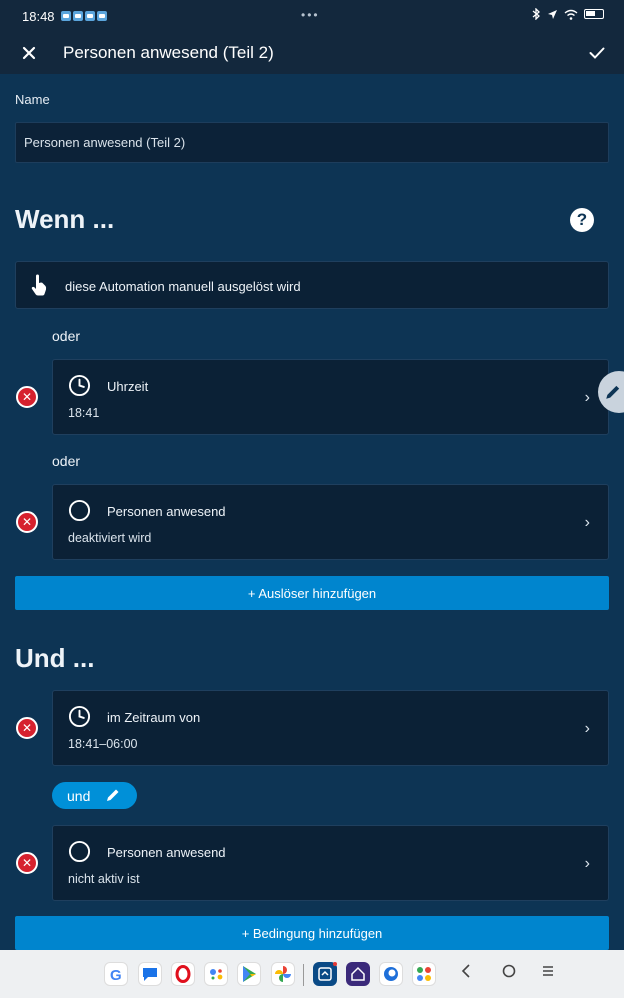 This screenshot has height=998, width=624. Describe the element at coordinates (325, 974) in the screenshot. I see `smart-home-icon` at that location.